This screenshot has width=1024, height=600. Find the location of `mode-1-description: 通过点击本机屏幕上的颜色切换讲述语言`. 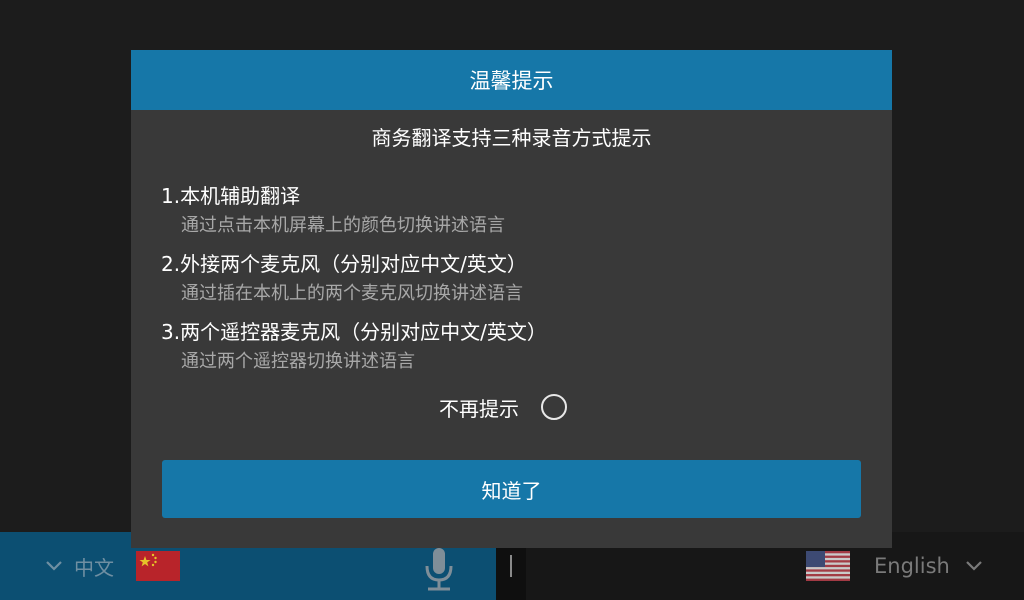

mode-1-description: 通过点击本机屏幕上的颜色切换讲述语言 is located at coordinates (343, 225).